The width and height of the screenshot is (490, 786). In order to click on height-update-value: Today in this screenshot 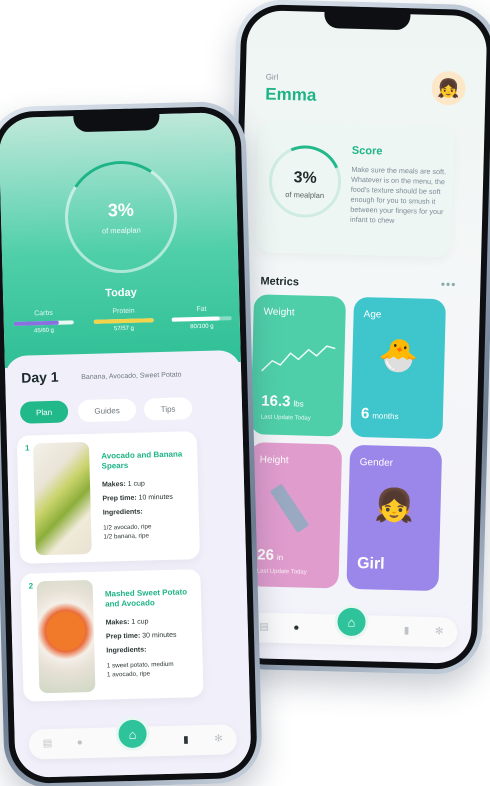, I will do `click(298, 572)`.